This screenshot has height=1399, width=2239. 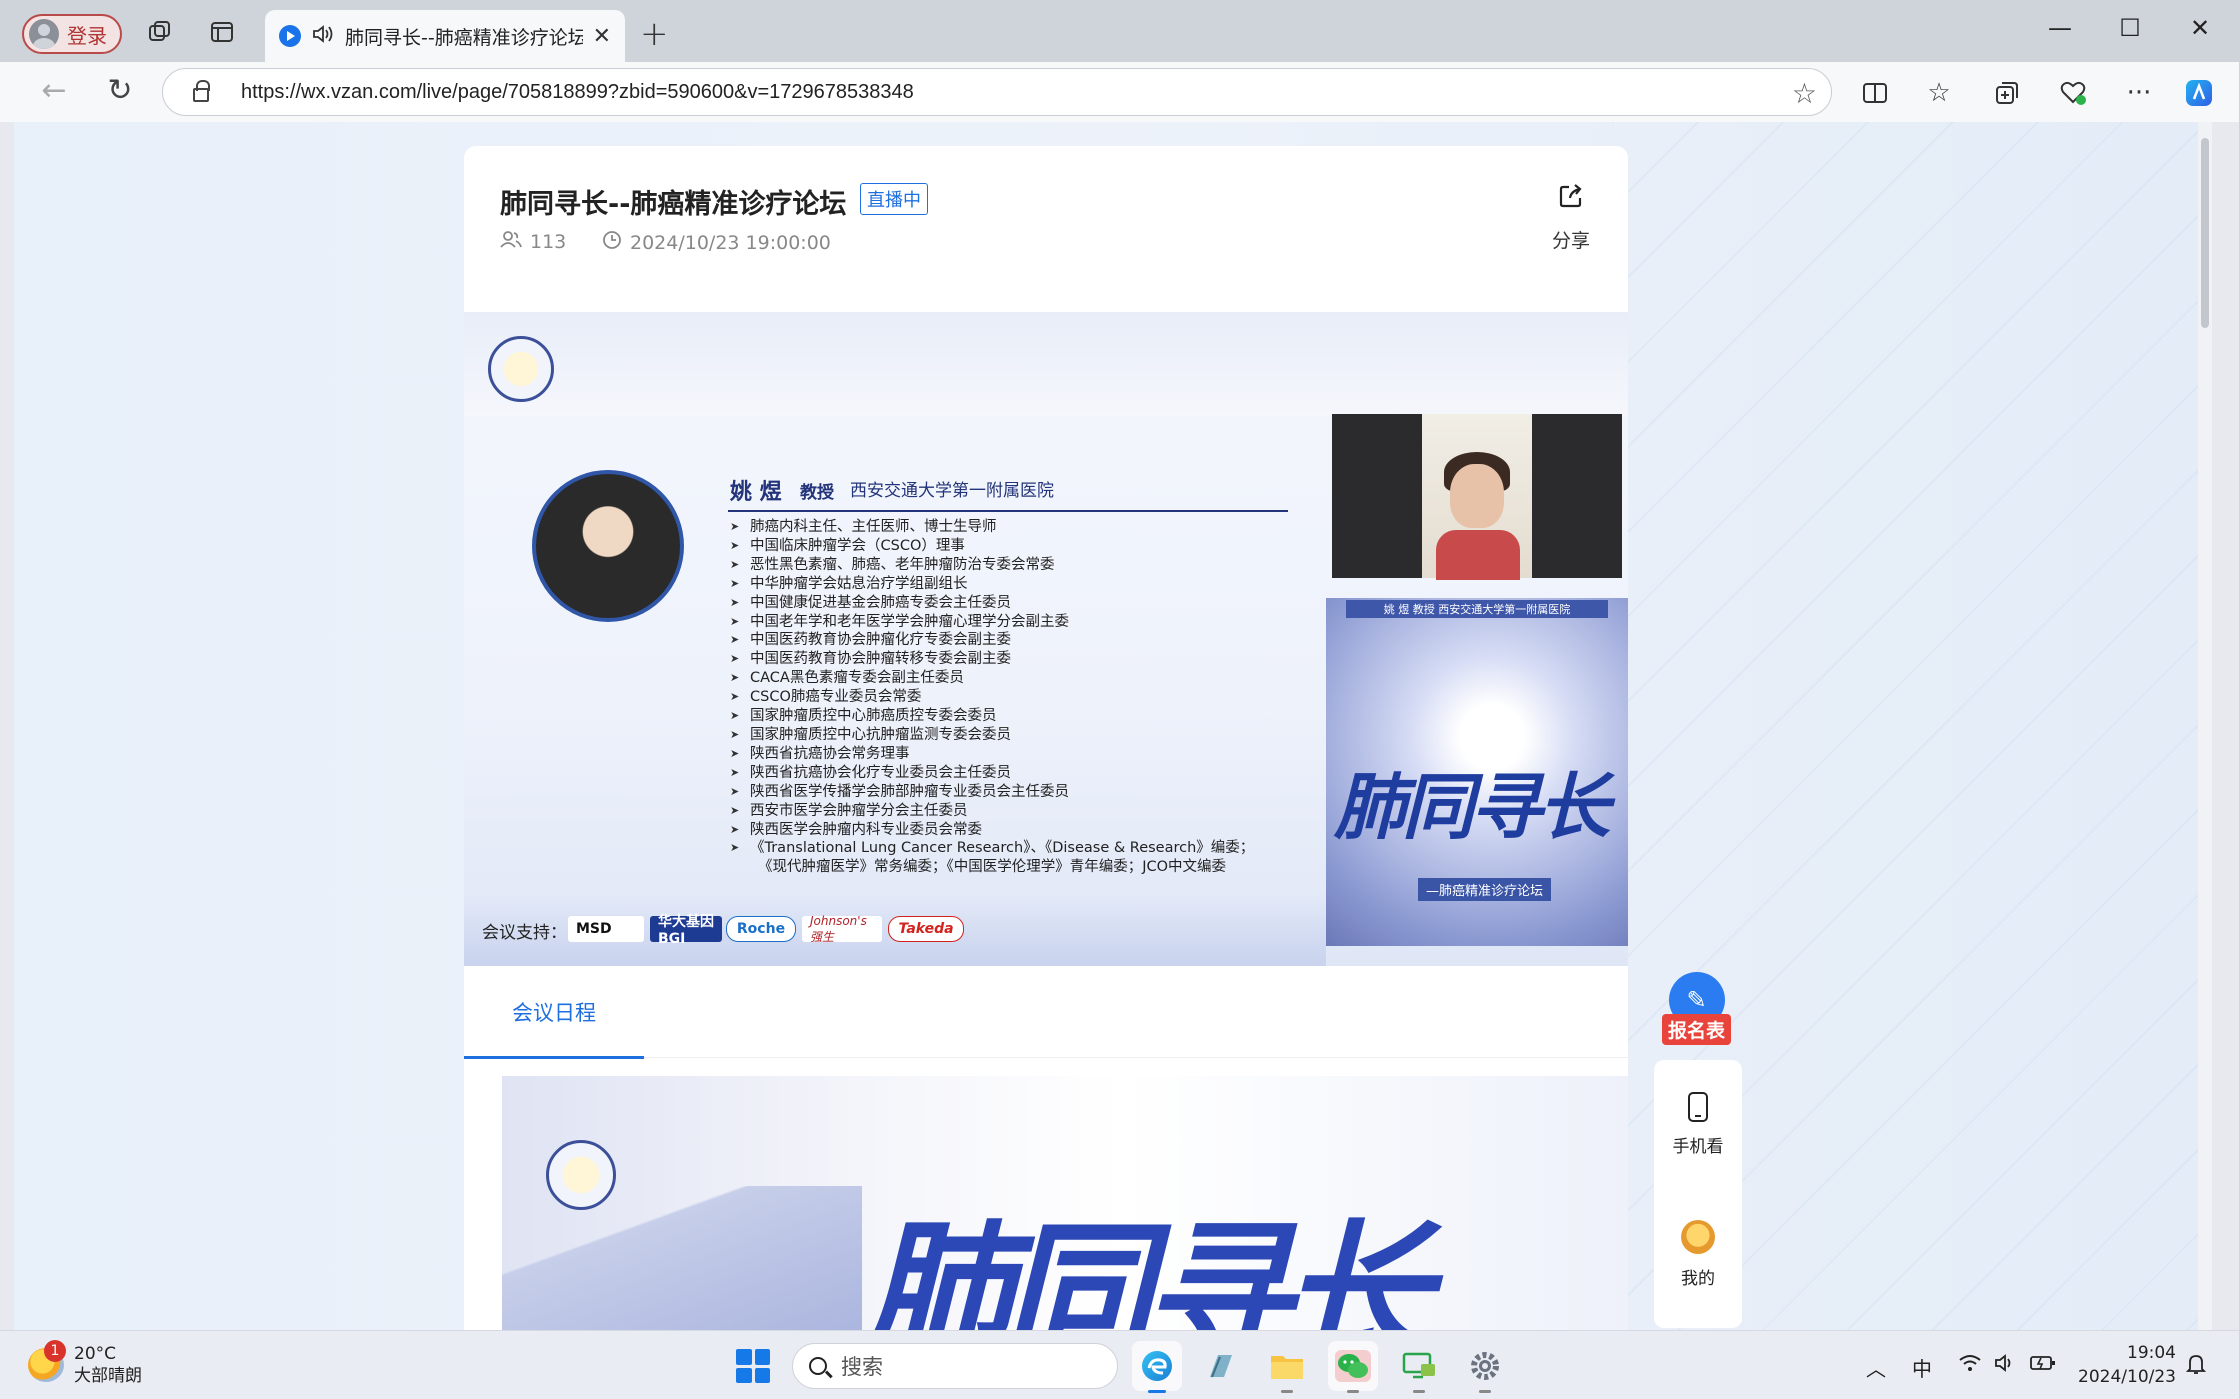 What do you see at coordinates (952, 491) in the screenshot?
I see `speaker-org: 西安交通大学第一附属医院` at bounding box center [952, 491].